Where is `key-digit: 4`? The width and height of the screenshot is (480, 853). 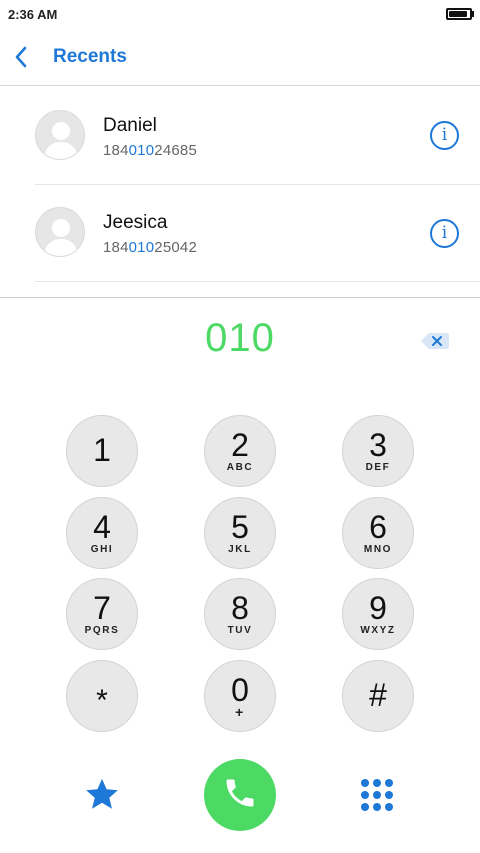
key-digit: 4 is located at coordinates (102, 527).